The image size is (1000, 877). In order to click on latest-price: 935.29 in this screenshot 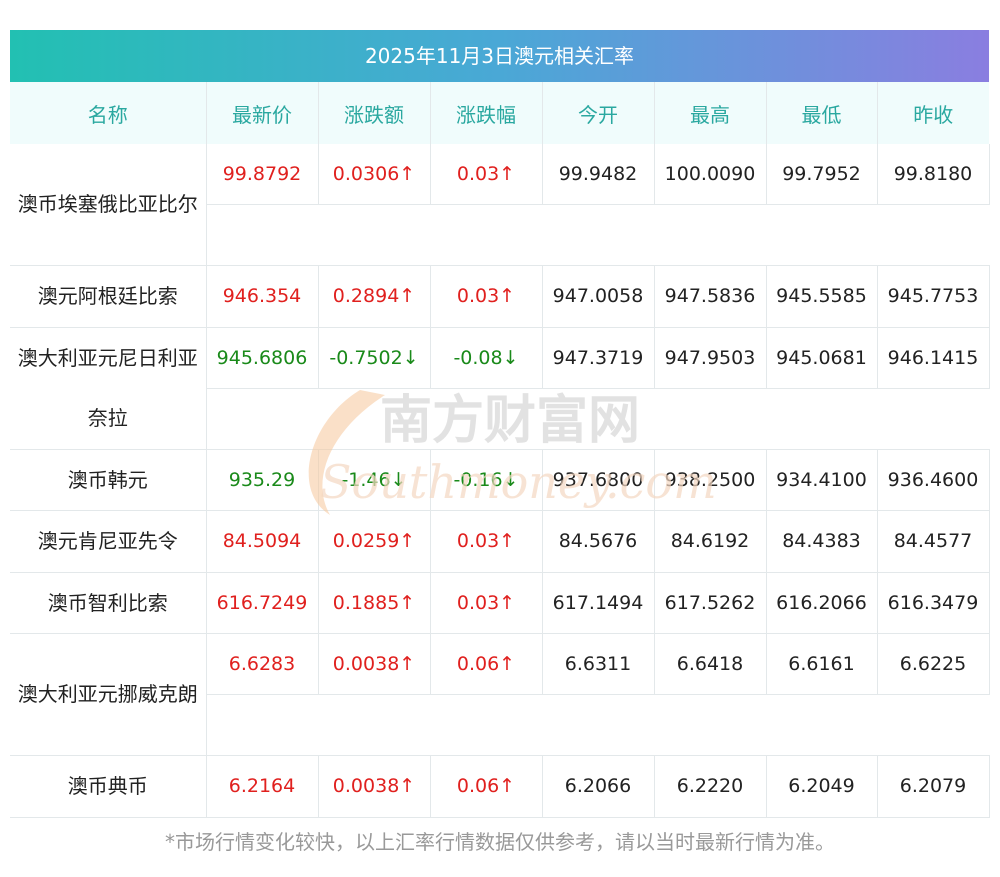, I will do `click(262, 480)`.